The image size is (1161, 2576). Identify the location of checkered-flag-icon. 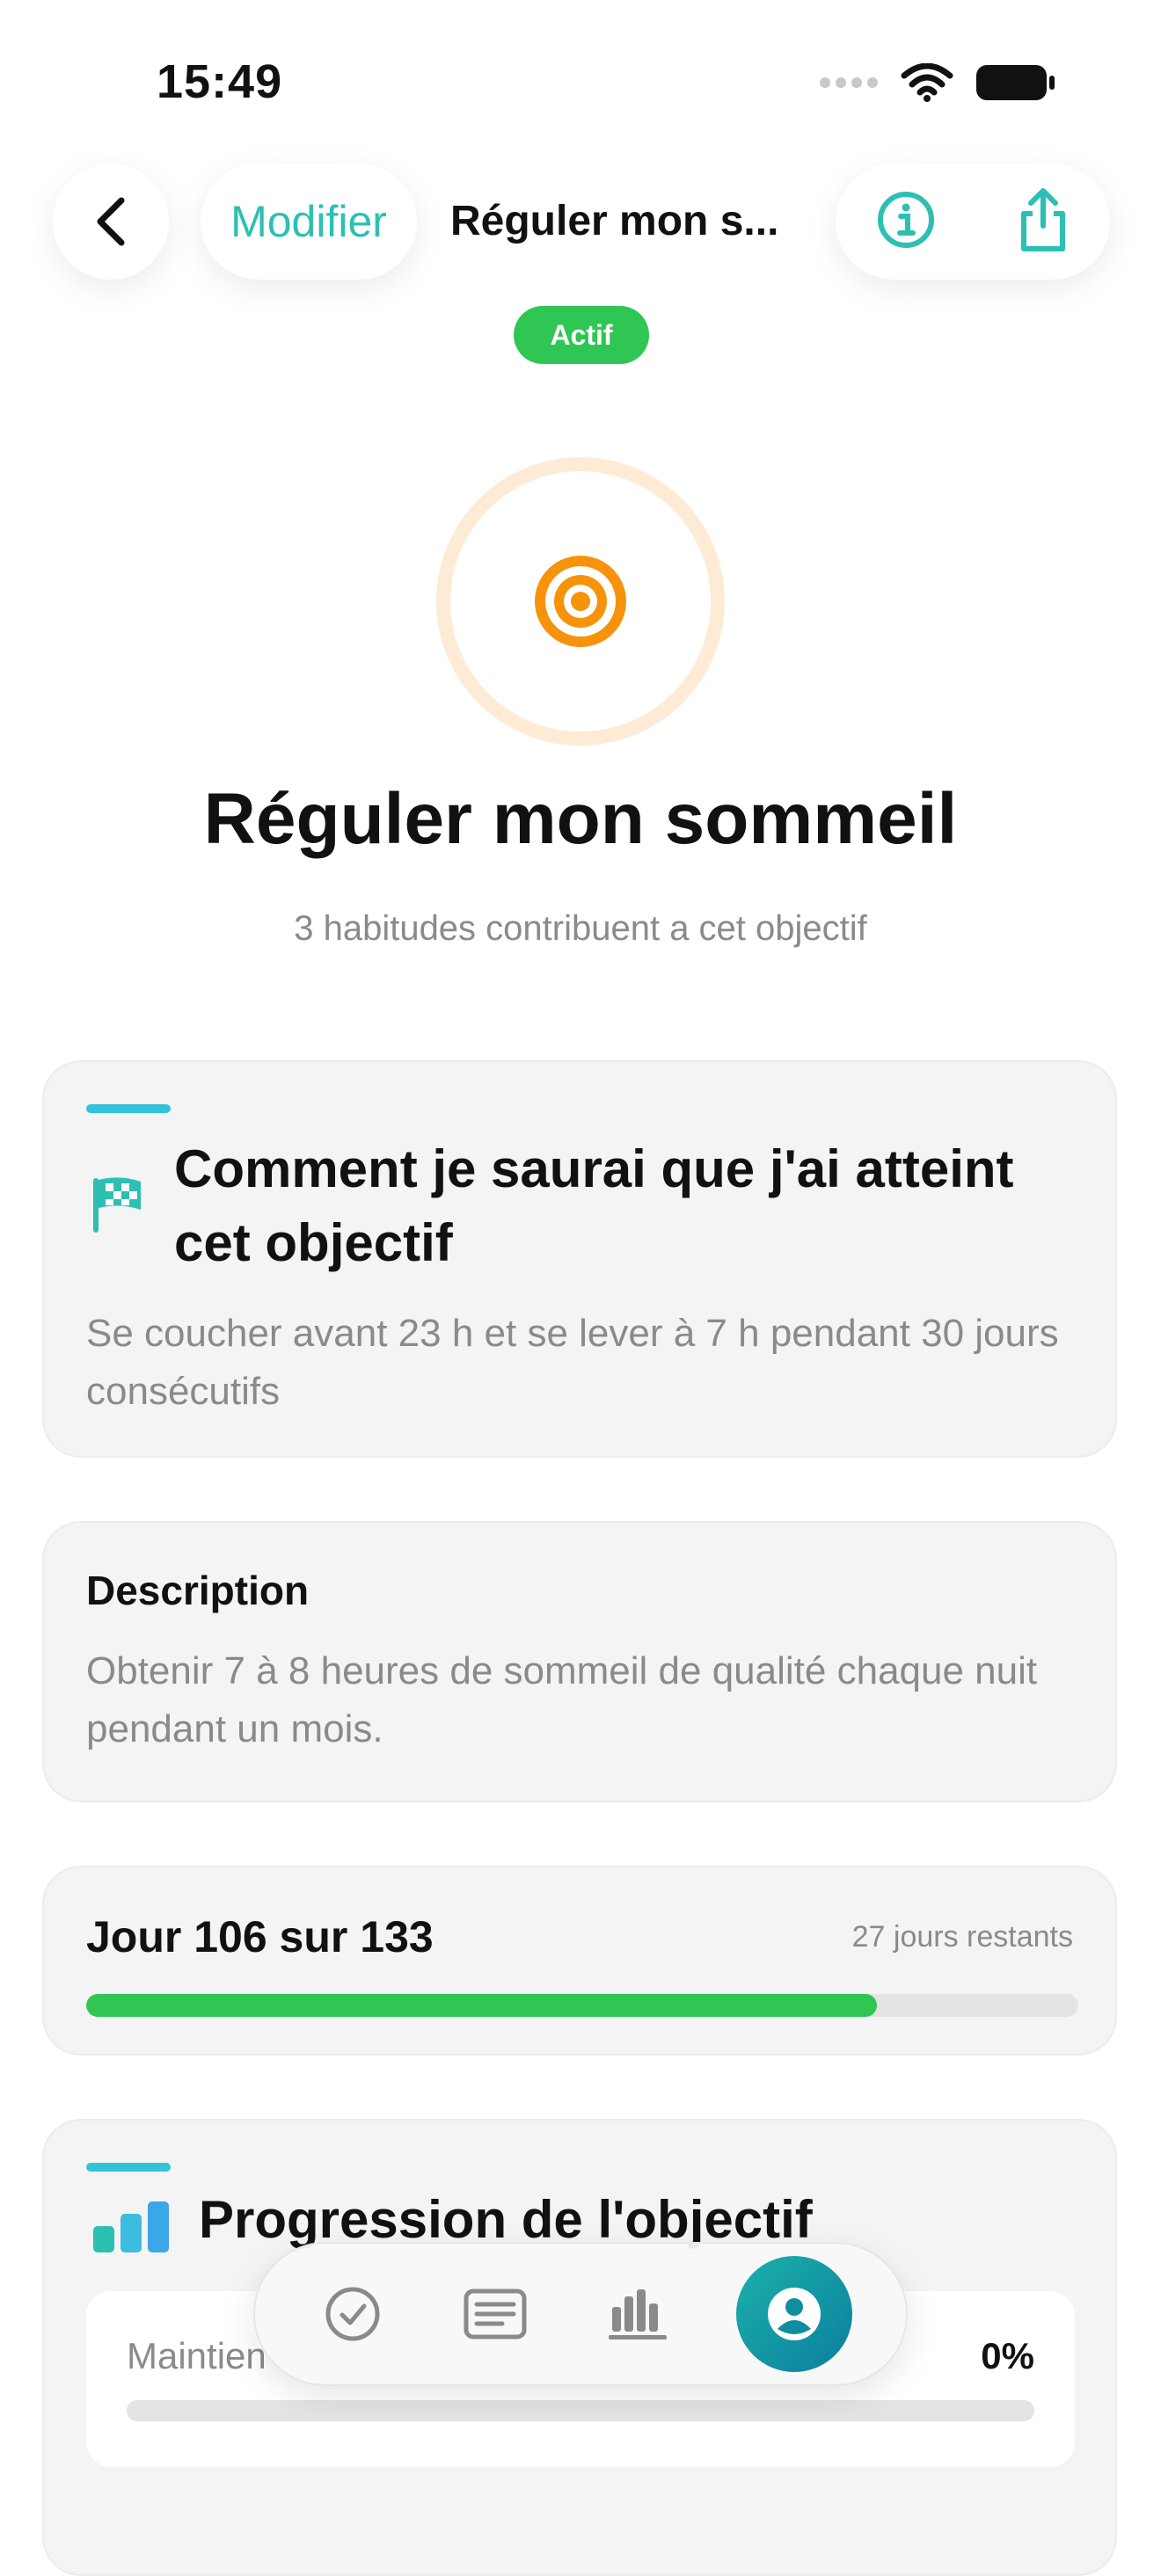
(117, 1205).